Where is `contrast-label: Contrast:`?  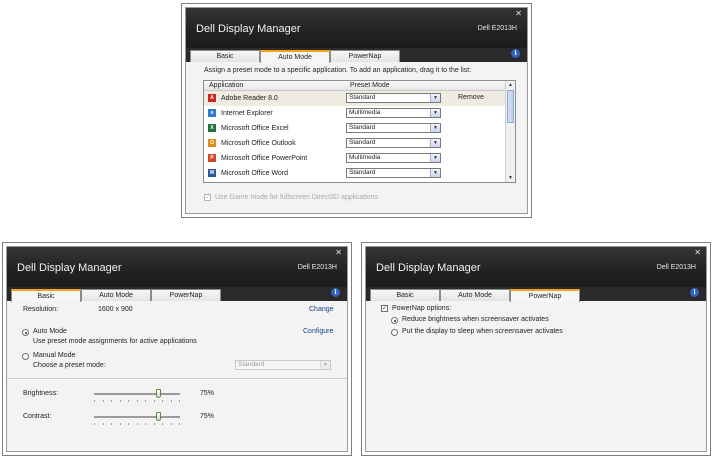
contrast-label: Contrast: is located at coordinates (37, 416).